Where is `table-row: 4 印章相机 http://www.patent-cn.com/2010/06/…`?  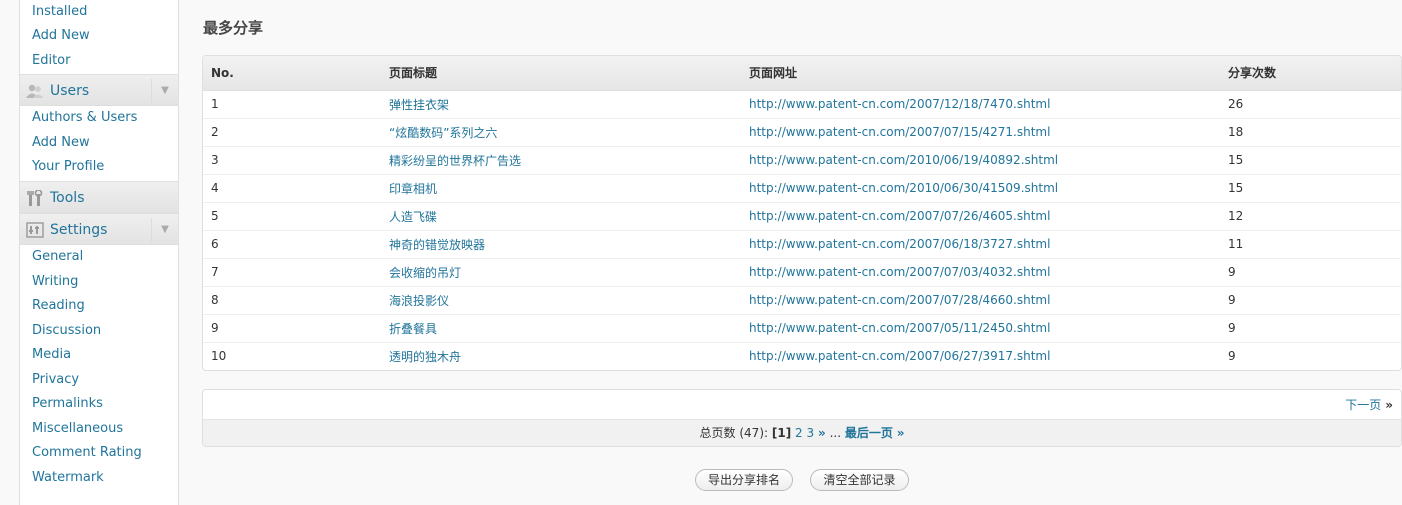 table-row: 4 印章相机 http://www.patent-cn.com/2010/06/… is located at coordinates (802, 187).